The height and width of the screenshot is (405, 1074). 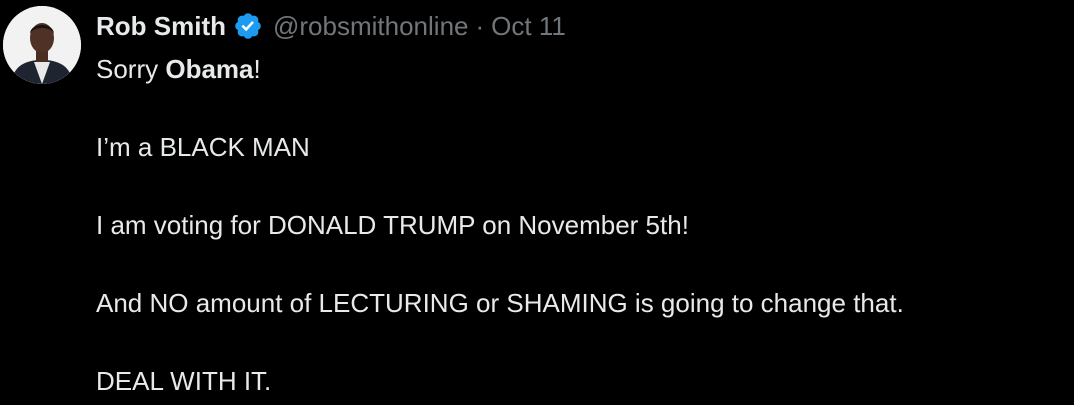 What do you see at coordinates (184, 381) in the screenshot?
I see `tweet-line-5: DEAL WITH IT.` at bounding box center [184, 381].